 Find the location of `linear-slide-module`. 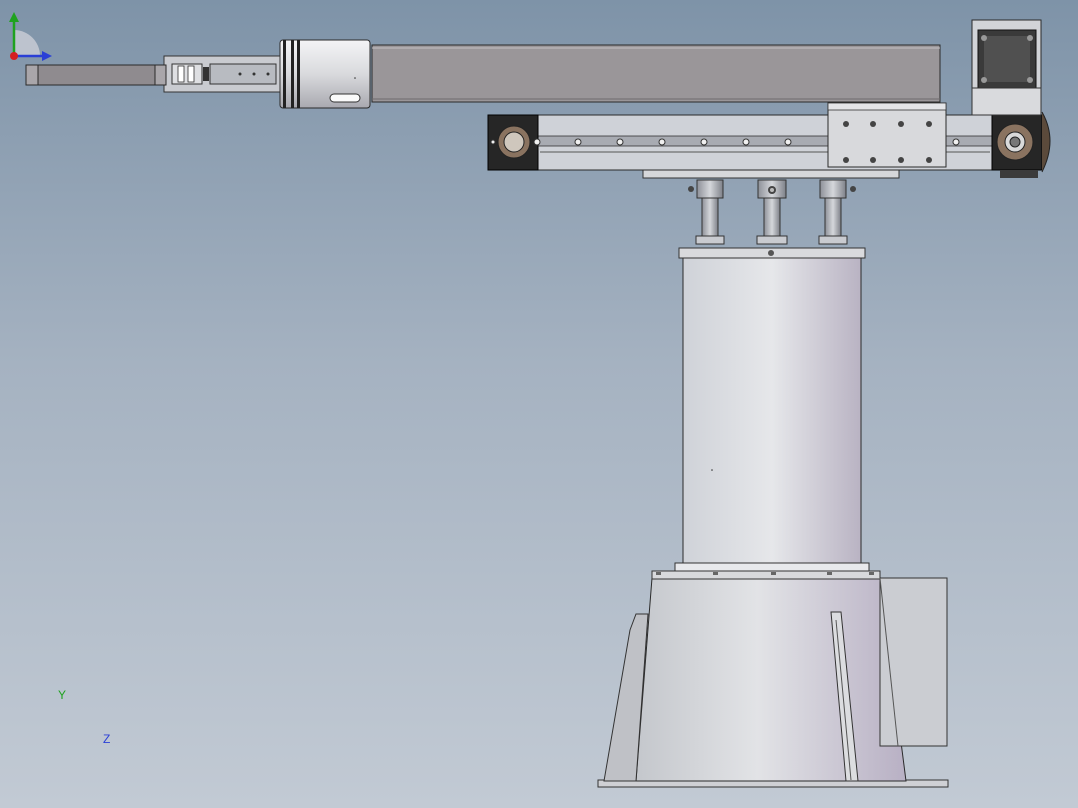

linear-slide-module is located at coordinates (769, 140).